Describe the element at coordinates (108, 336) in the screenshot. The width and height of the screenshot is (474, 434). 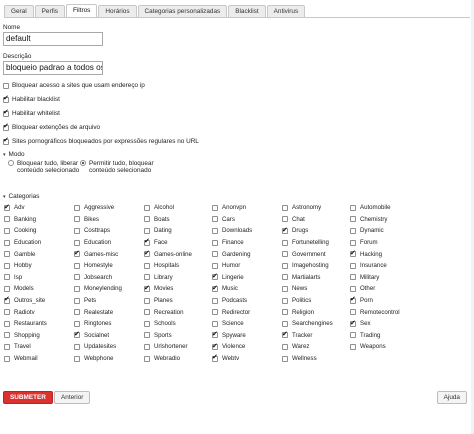
I see `category-item: Socialnet` at that location.